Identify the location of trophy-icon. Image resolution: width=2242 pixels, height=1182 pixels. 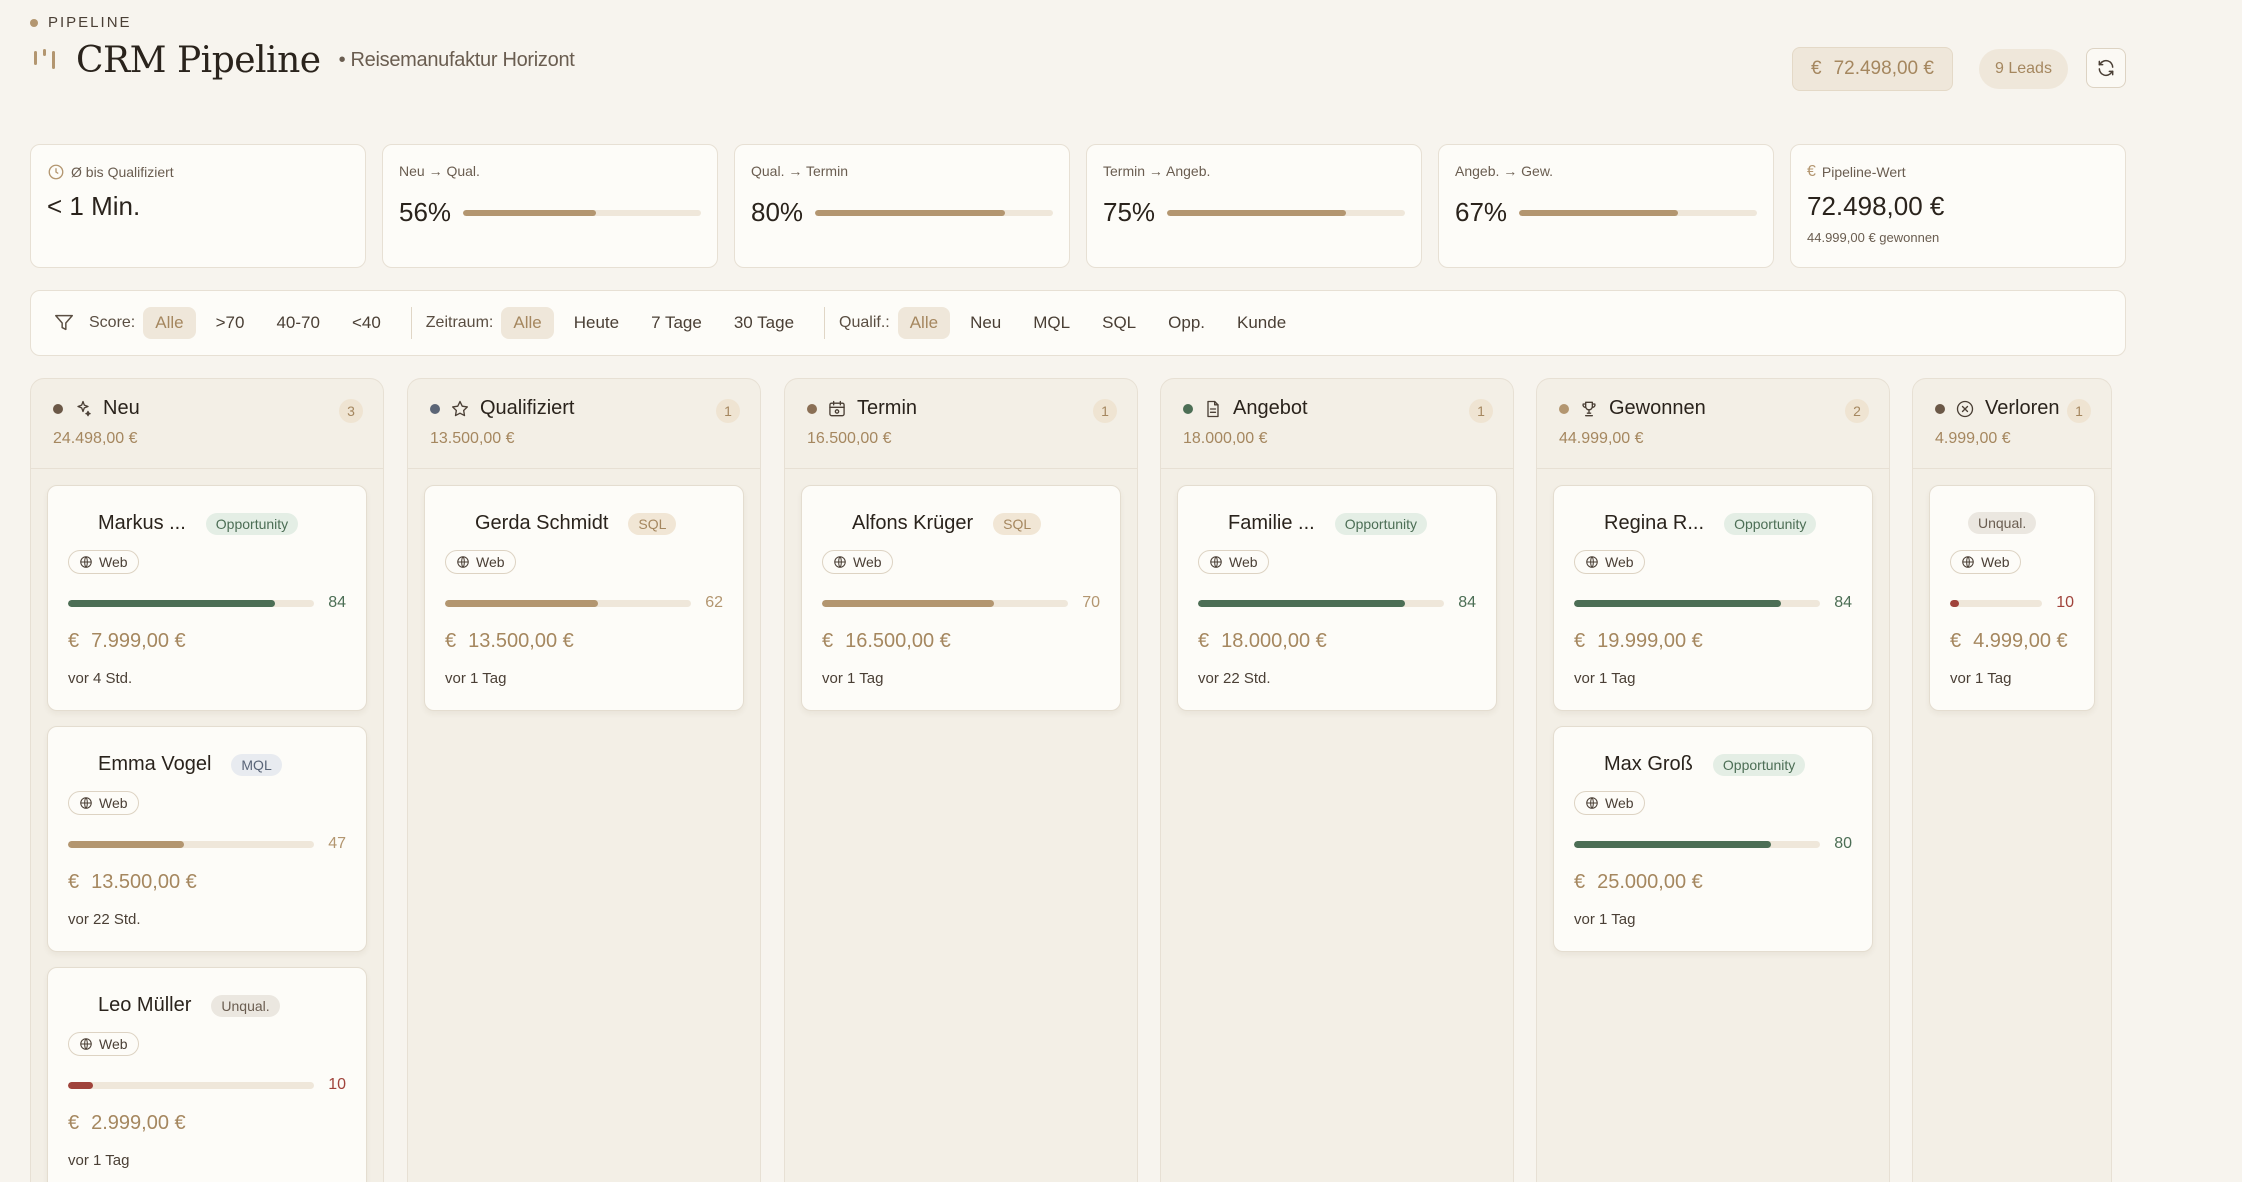
(1589, 408).